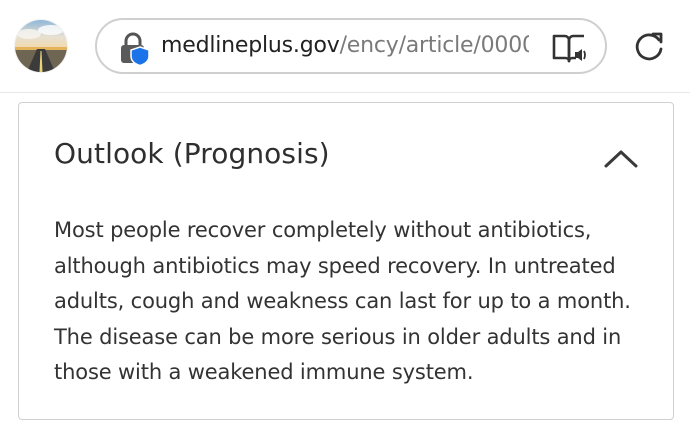  What do you see at coordinates (434, 45) in the screenshot?
I see `url-path: /ency/article/0000` at bounding box center [434, 45].